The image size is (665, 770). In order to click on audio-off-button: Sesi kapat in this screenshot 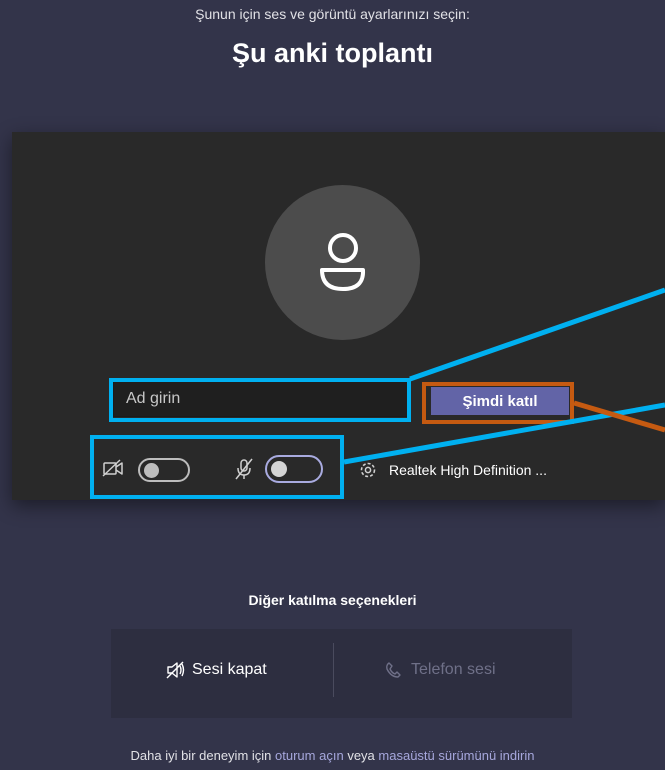, I will do `click(216, 670)`.